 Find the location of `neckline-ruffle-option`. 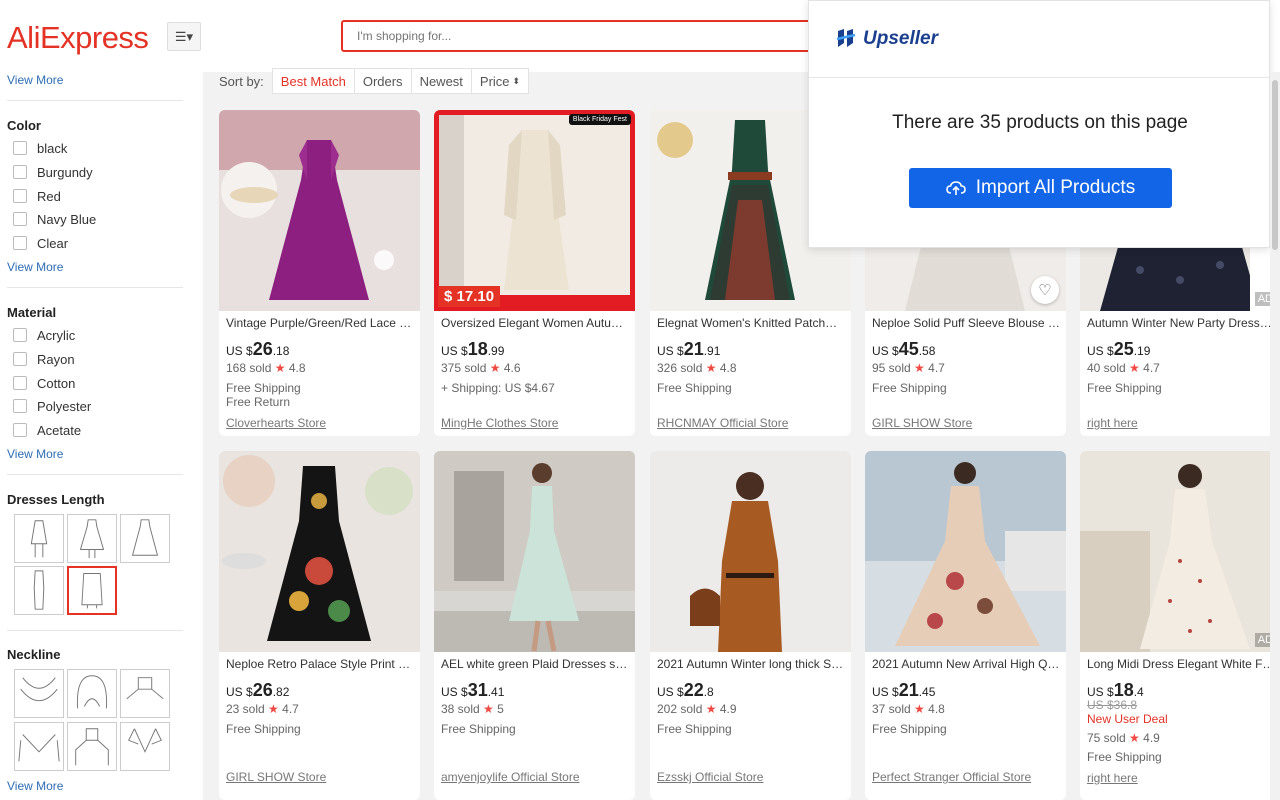

neckline-ruffle-option is located at coordinates (39, 693).